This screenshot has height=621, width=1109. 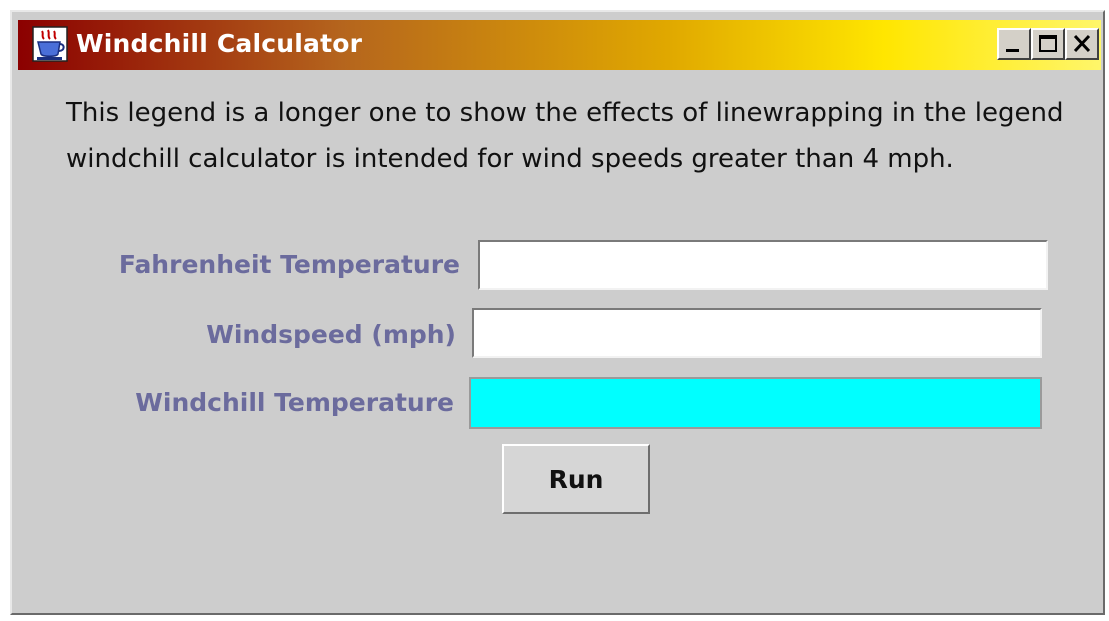 I want to click on minimize-icon, so click(x=1012, y=50).